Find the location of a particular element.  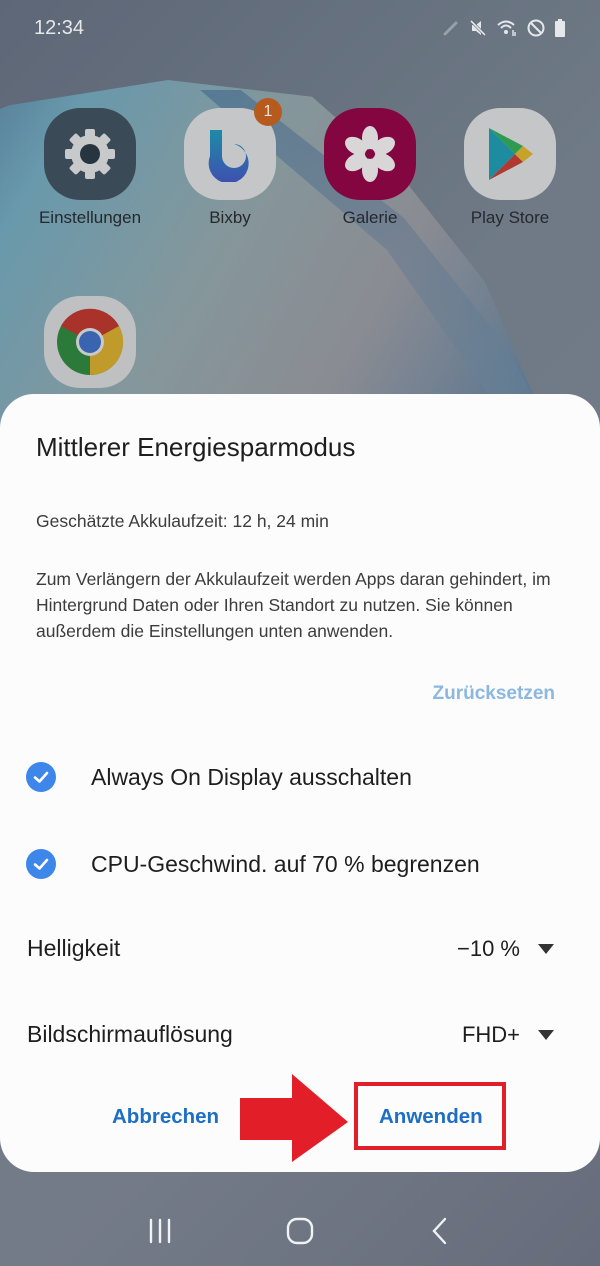

gallery-flower-icon is located at coordinates (370, 154).